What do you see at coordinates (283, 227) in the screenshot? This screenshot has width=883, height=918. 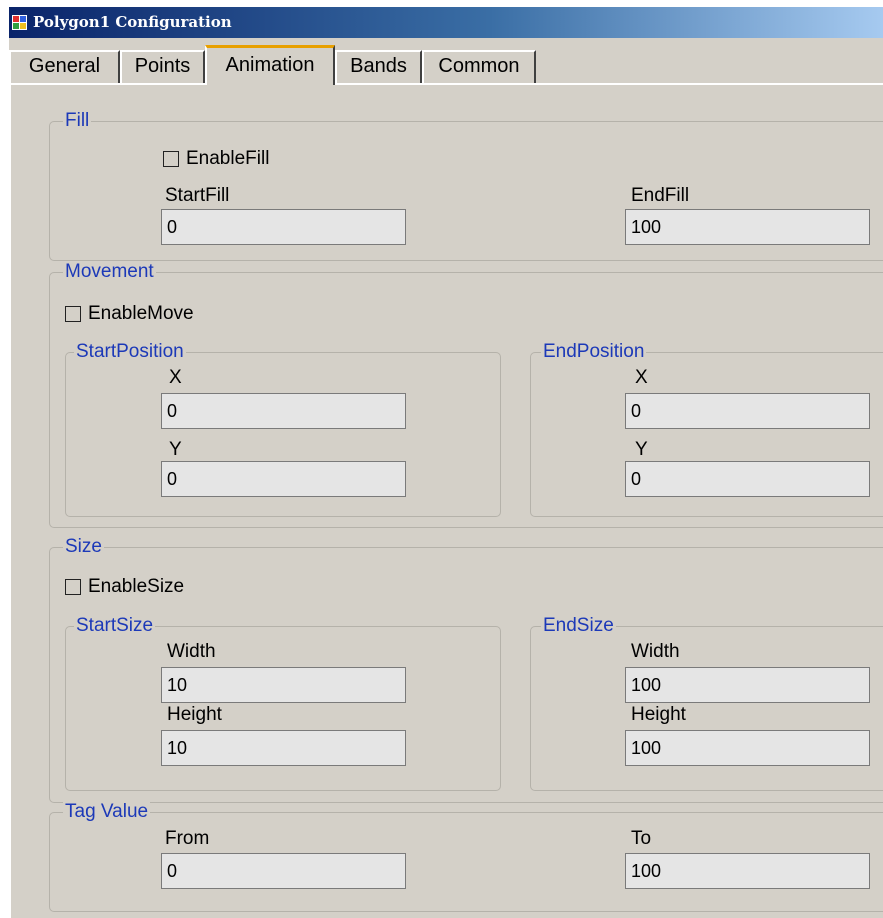 I see `start-fill-input: 0` at bounding box center [283, 227].